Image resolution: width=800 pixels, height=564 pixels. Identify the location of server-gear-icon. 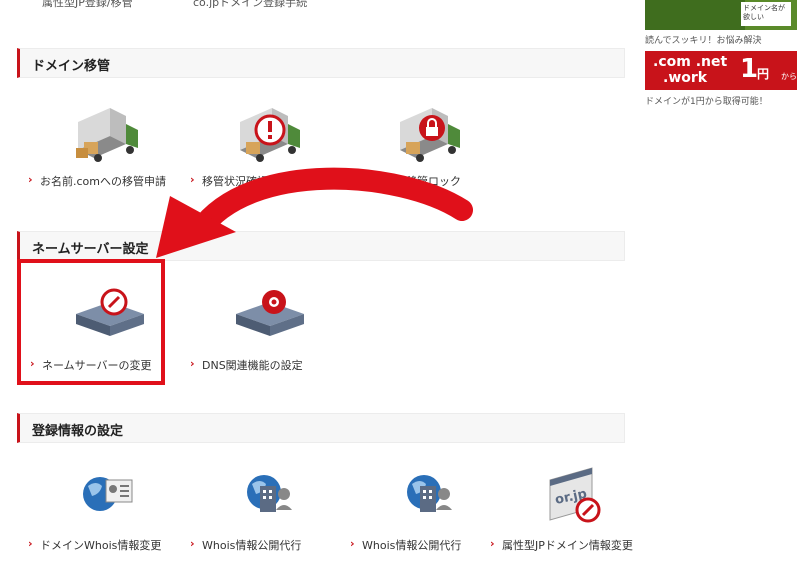
(270, 319).